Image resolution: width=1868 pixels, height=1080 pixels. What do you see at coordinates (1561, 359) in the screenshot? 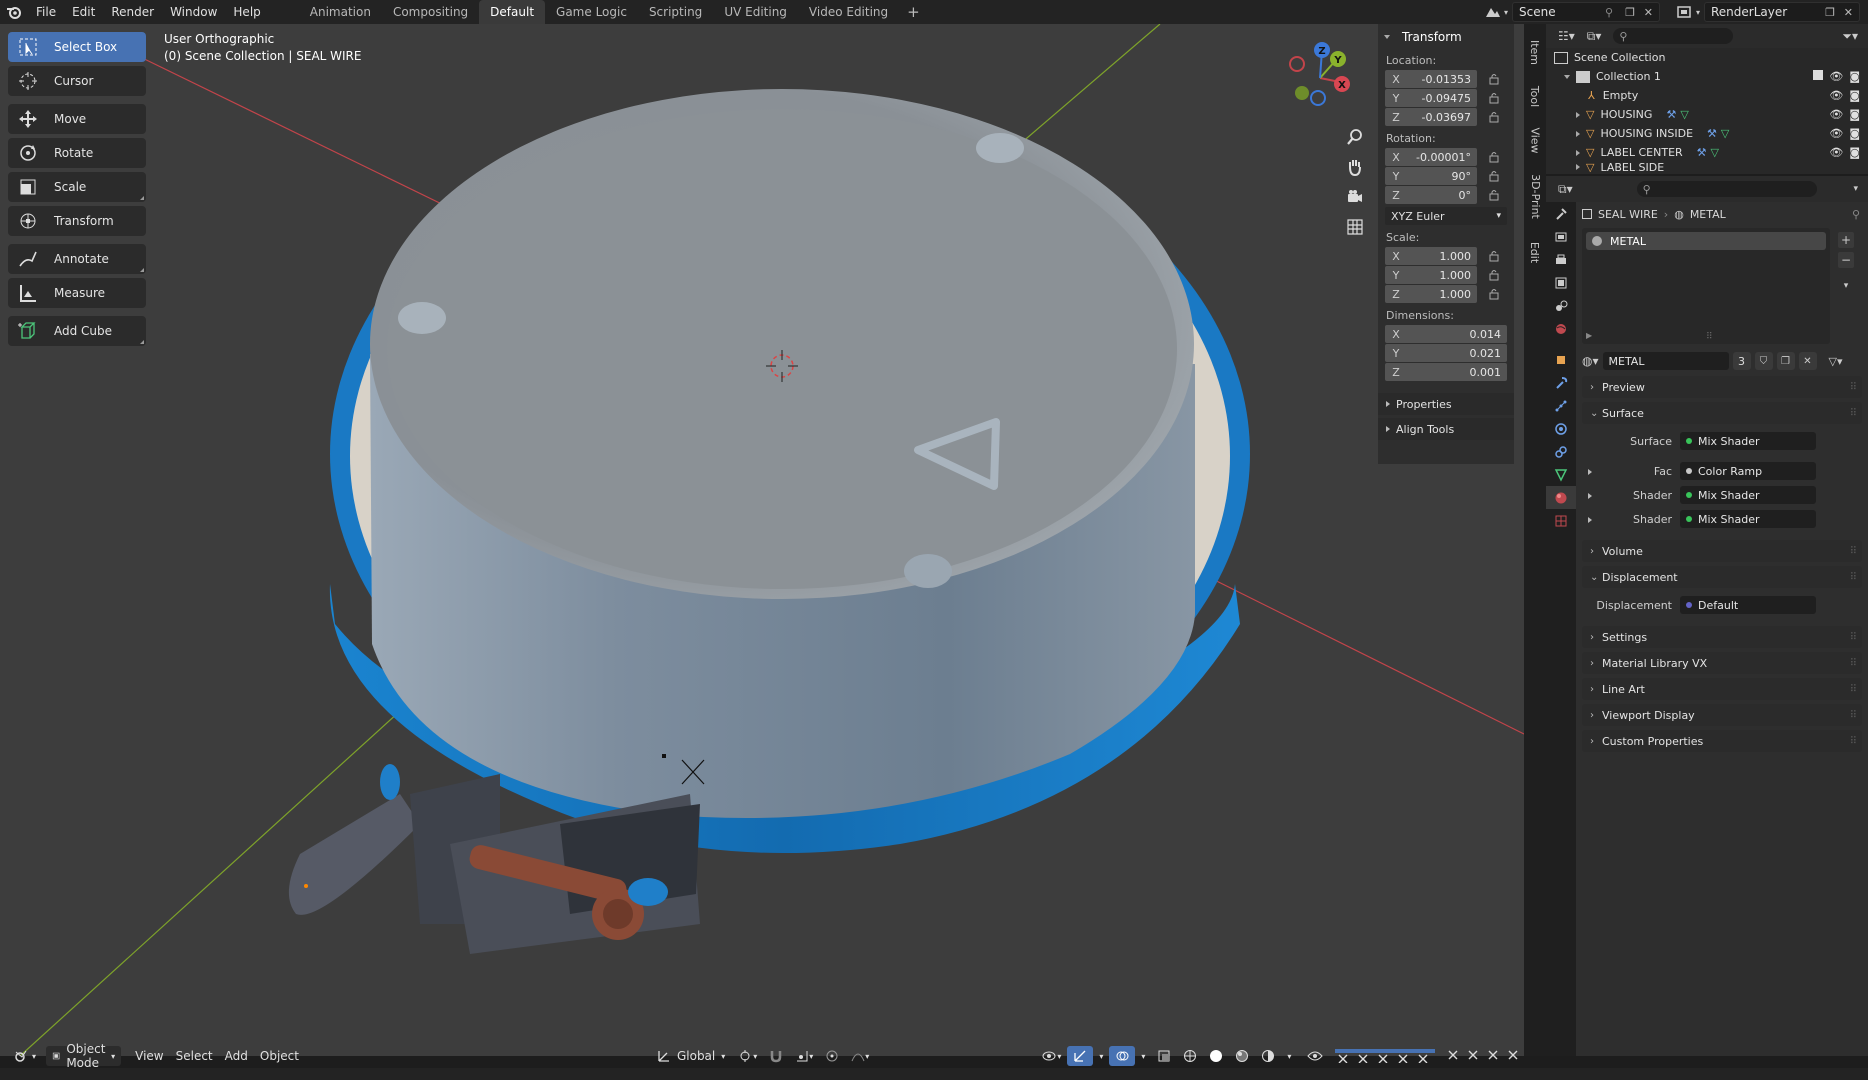
I see `tab-object` at bounding box center [1561, 359].